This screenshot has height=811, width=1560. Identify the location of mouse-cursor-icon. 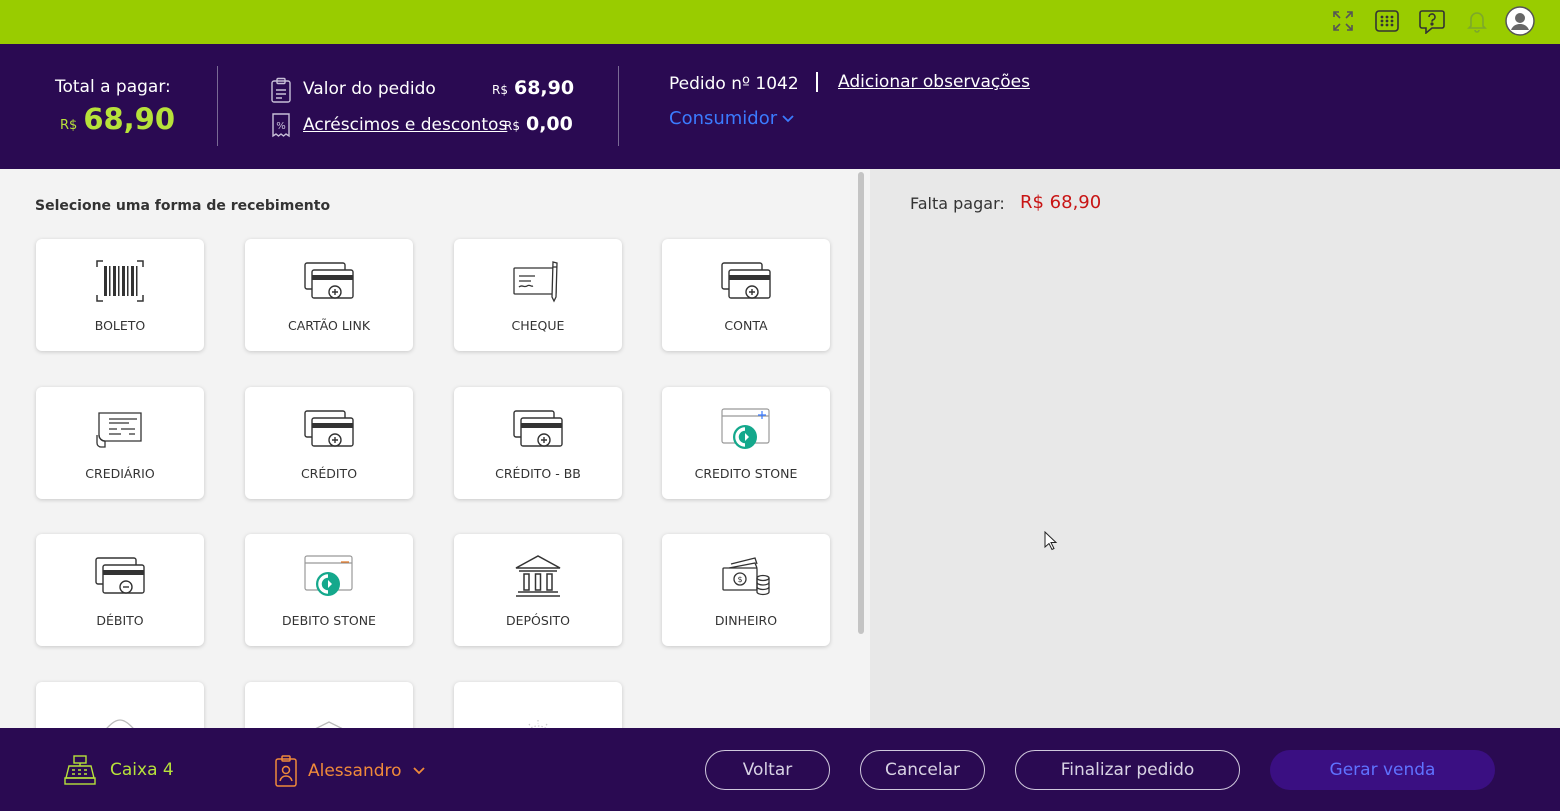
(1051, 541).